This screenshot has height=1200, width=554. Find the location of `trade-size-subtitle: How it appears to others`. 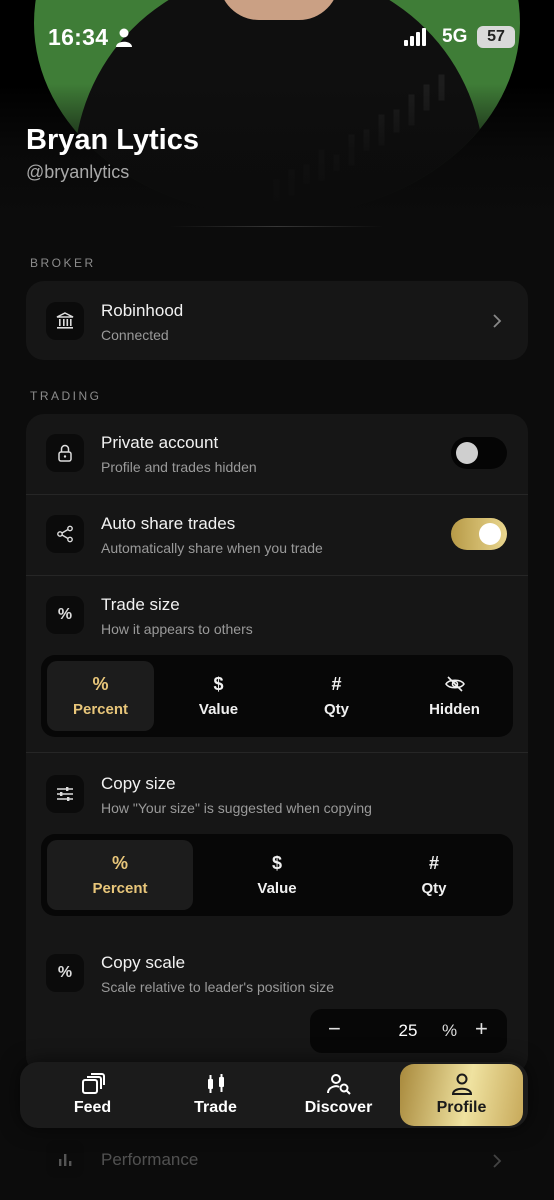

trade-size-subtitle: How it appears to others is located at coordinates (177, 629).